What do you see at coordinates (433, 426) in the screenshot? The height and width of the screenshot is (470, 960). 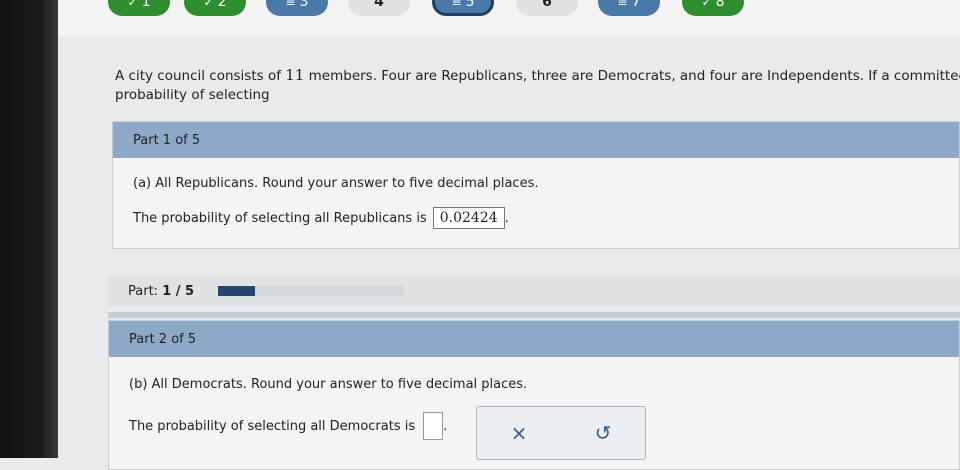 I see `part-2-answer-field` at bounding box center [433, 426].